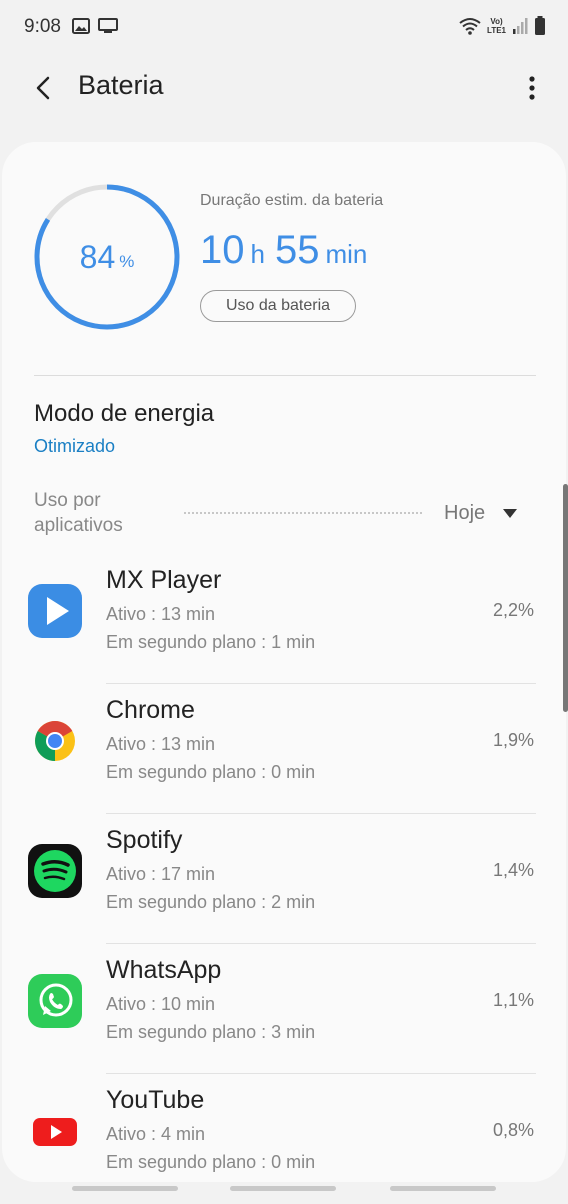 This screenshot has height=1204, width=568. Describe the element at coordinates (470, 26) in the screenshot. I see `wifi-icon` at that location.